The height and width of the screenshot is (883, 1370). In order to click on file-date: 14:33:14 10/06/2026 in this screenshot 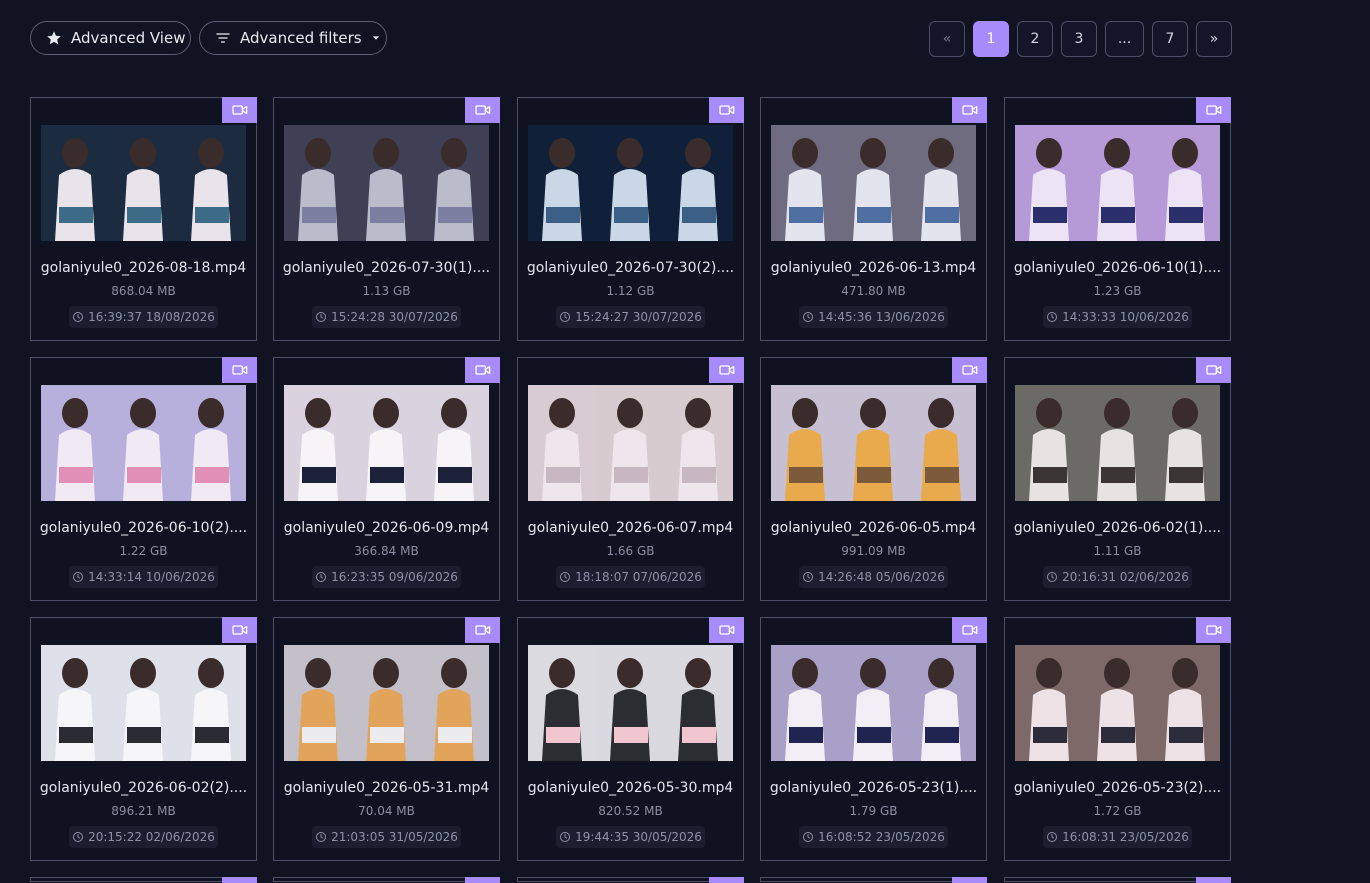, I will do `click(143, 577)`.